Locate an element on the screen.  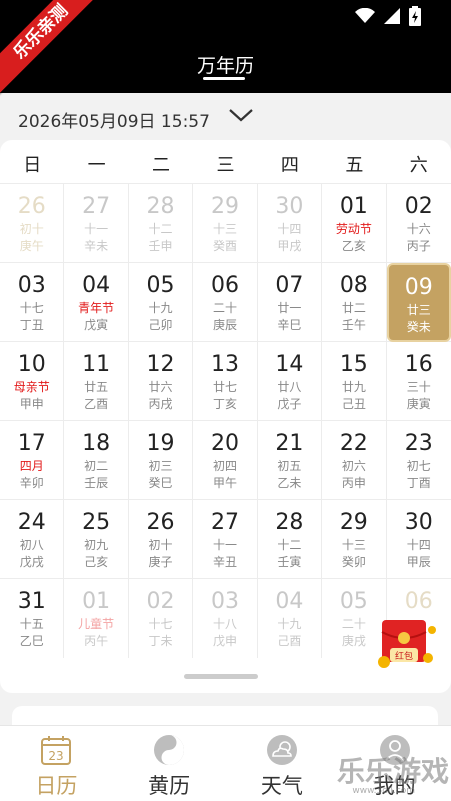
tab-label: 日历 is located at coordinates (56, 786).